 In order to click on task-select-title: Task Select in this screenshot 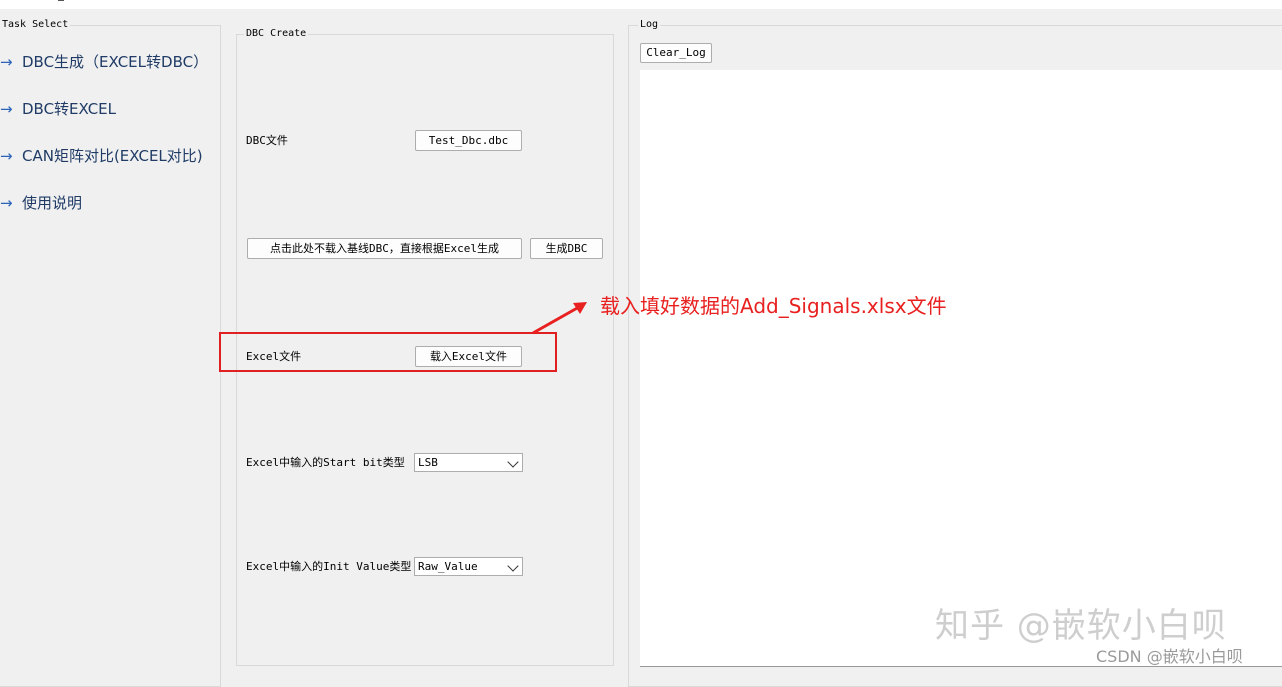, I will do `click(35, 25)`.